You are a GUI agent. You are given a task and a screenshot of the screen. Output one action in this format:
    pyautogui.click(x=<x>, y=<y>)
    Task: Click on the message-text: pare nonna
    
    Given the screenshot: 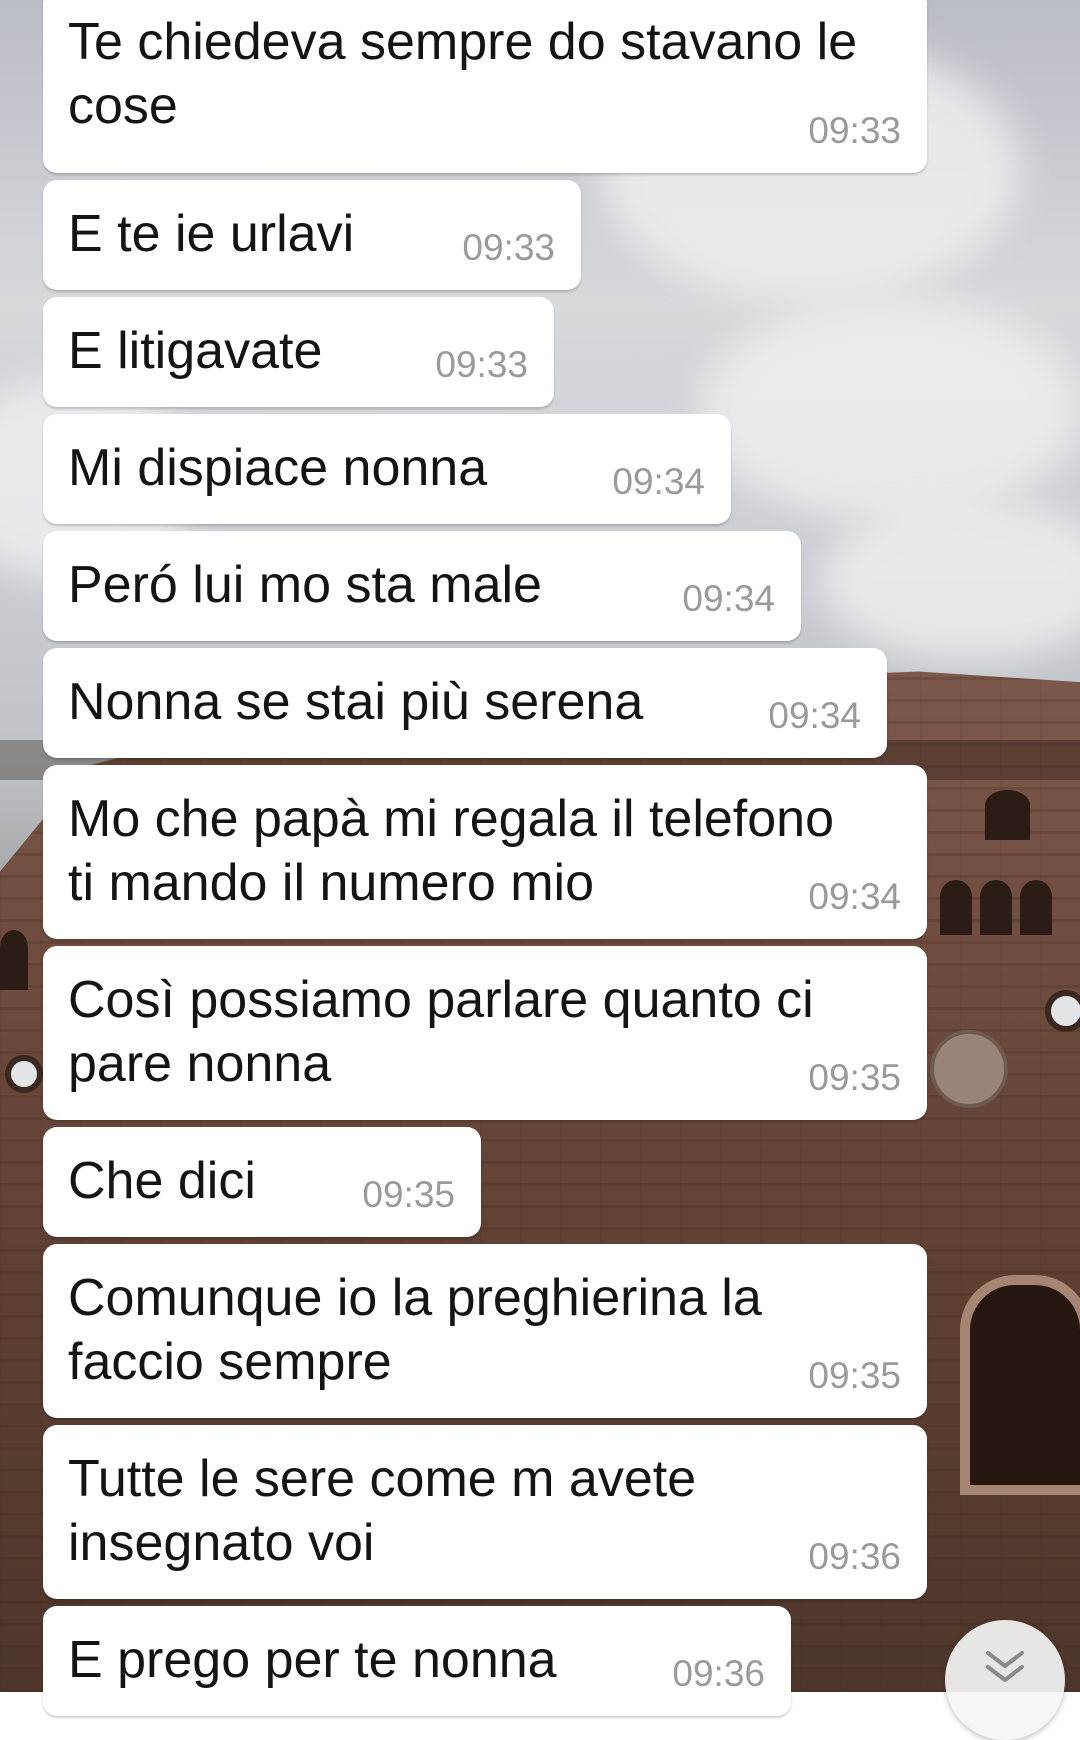 What is the action you would take?
    pyautogui.click(x=200, y=1064)
    